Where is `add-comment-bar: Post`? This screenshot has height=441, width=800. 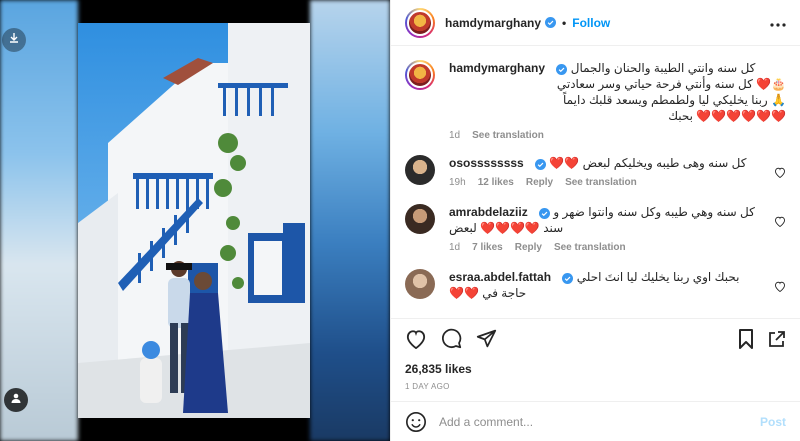
add-comment-bar: Post is located at coordinates (595, 421).